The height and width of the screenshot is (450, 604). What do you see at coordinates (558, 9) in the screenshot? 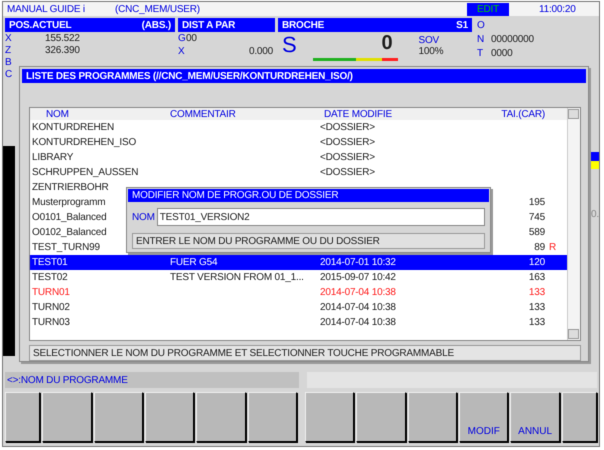
I see `clock-time: 11:00:20` at bounding box center [558, 9].